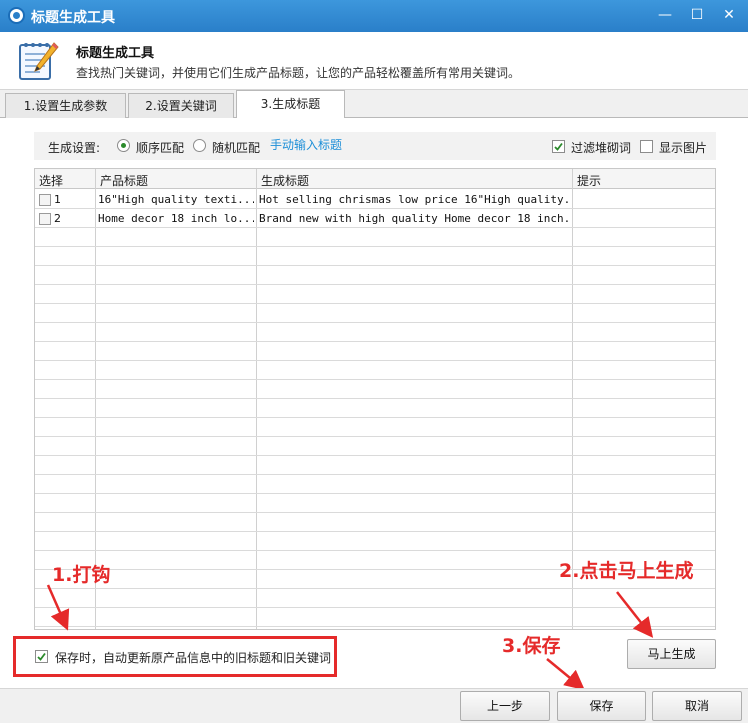  I want to click on save-button: 保存, so click(601, 706).